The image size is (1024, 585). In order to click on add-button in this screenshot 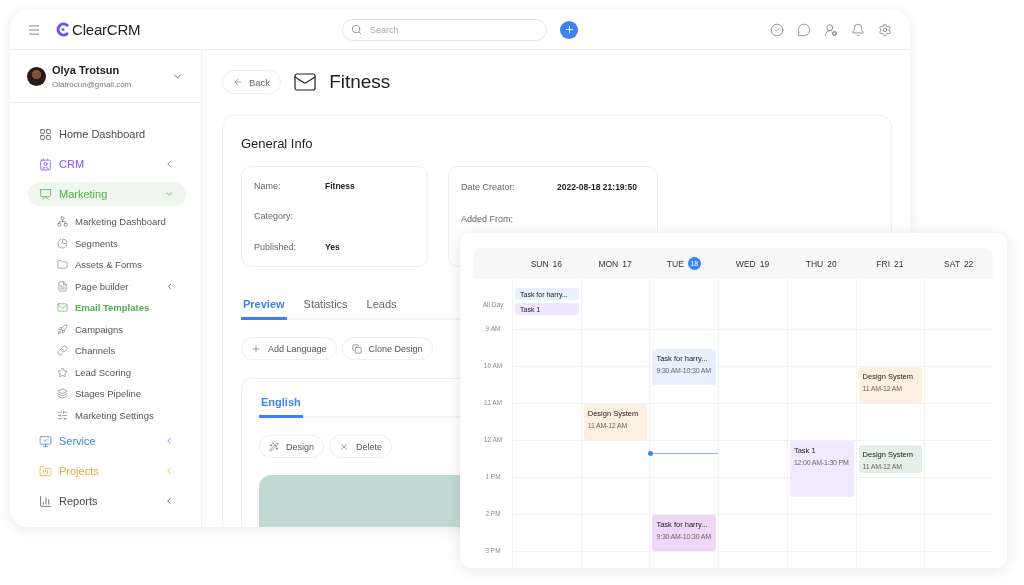, I will do `click(569, 29)`.